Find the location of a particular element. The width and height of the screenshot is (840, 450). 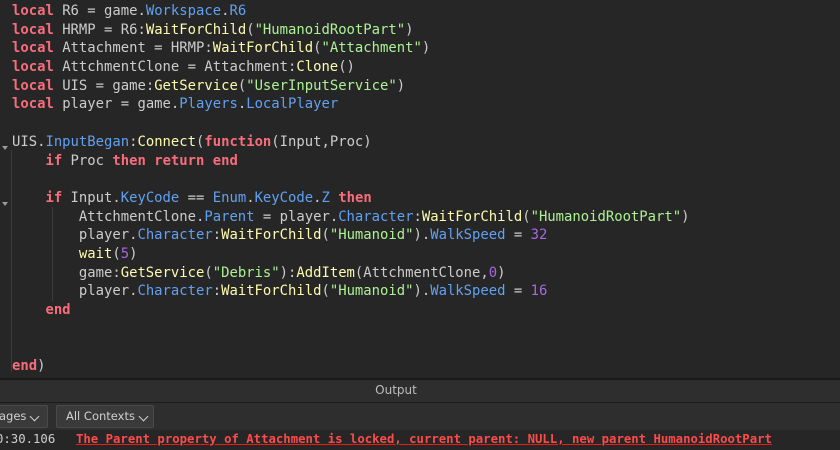

chevron-down-icon is located at coordinates (34, 416).